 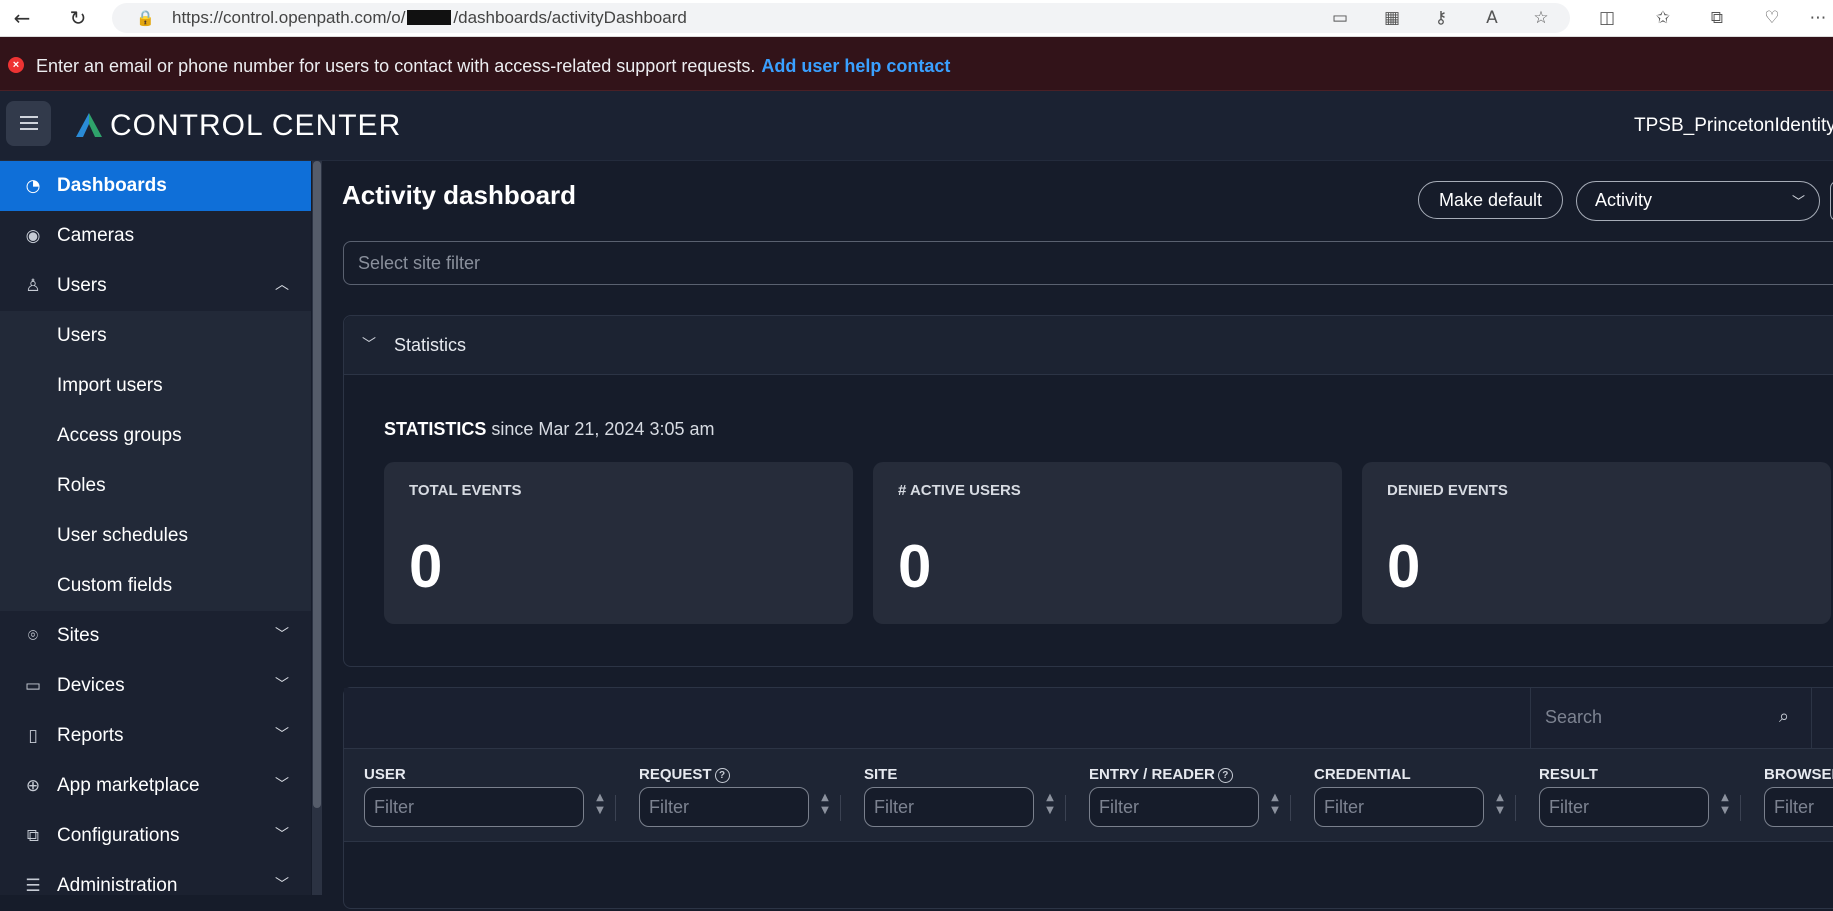 I want to click on page-title: Activity dashboard, so click(x=459, y=195).